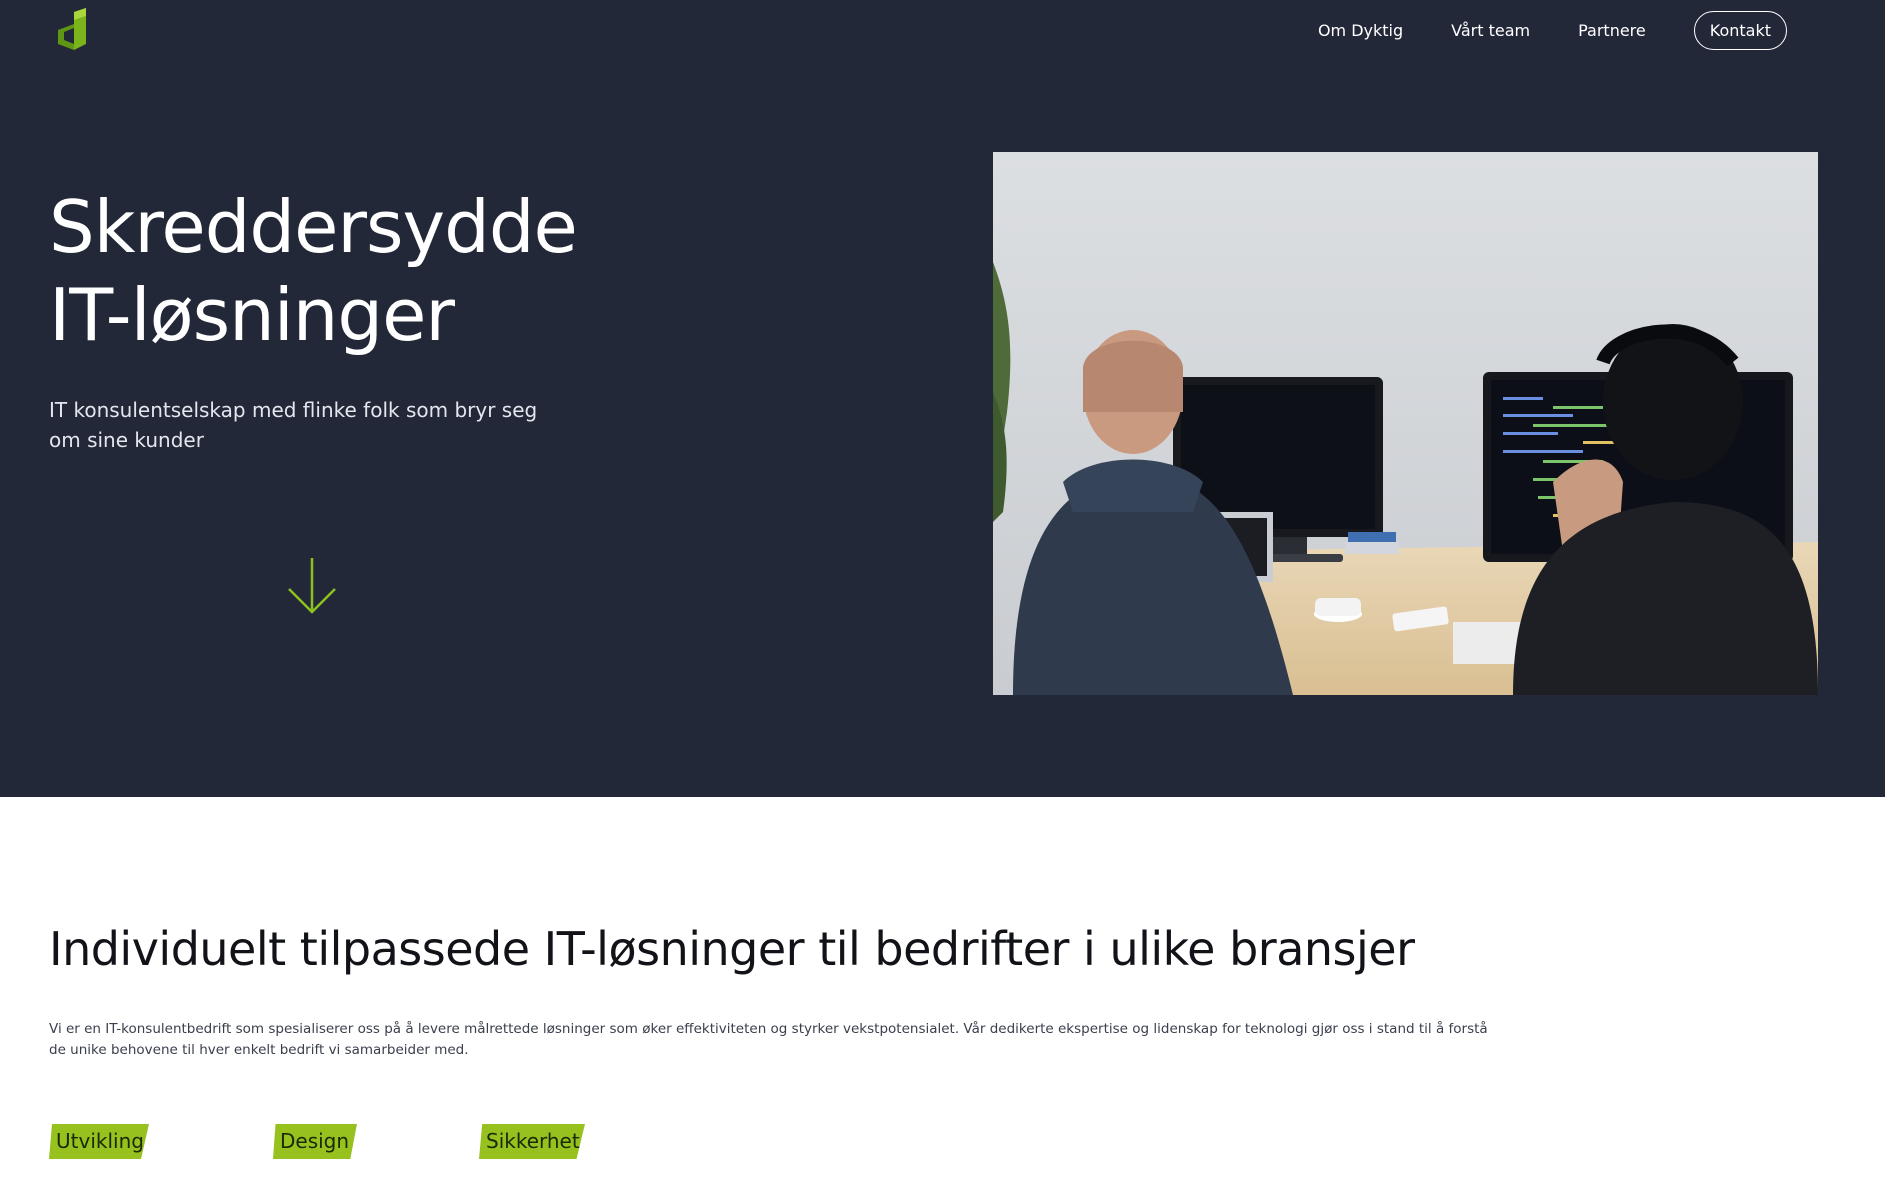 The width and height of the screenshot is (1885, 1193). What do you see at coordinates (312, 586) in the screenshot?
I see `arrow-down-icon` at bounding box center [312, 586].